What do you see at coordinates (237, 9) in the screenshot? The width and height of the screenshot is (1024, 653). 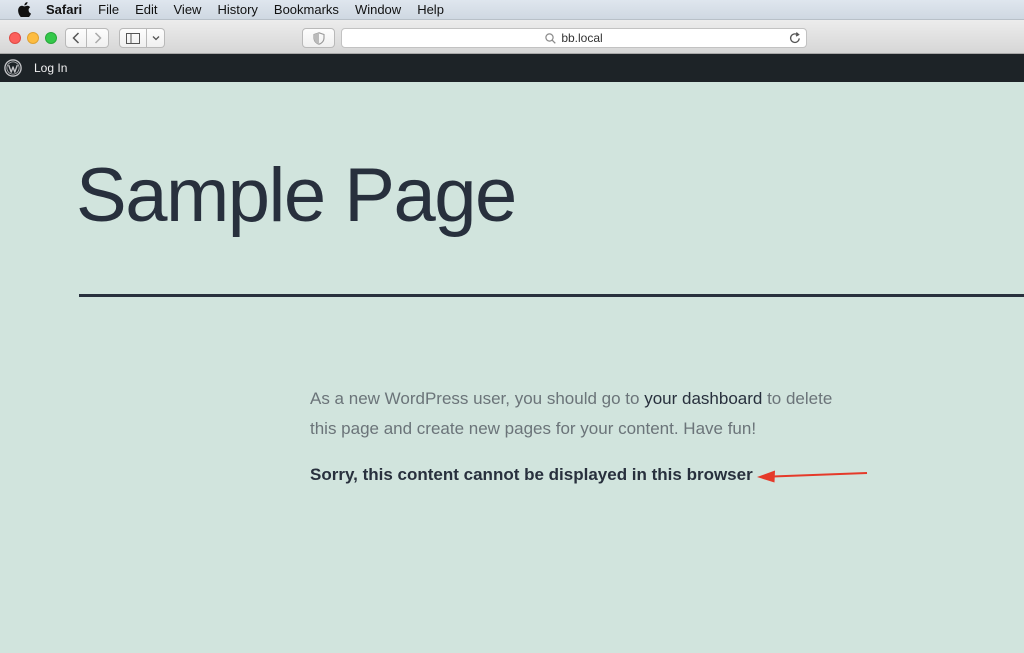 I see `menu-history: History` at bounding box center [237, 9].